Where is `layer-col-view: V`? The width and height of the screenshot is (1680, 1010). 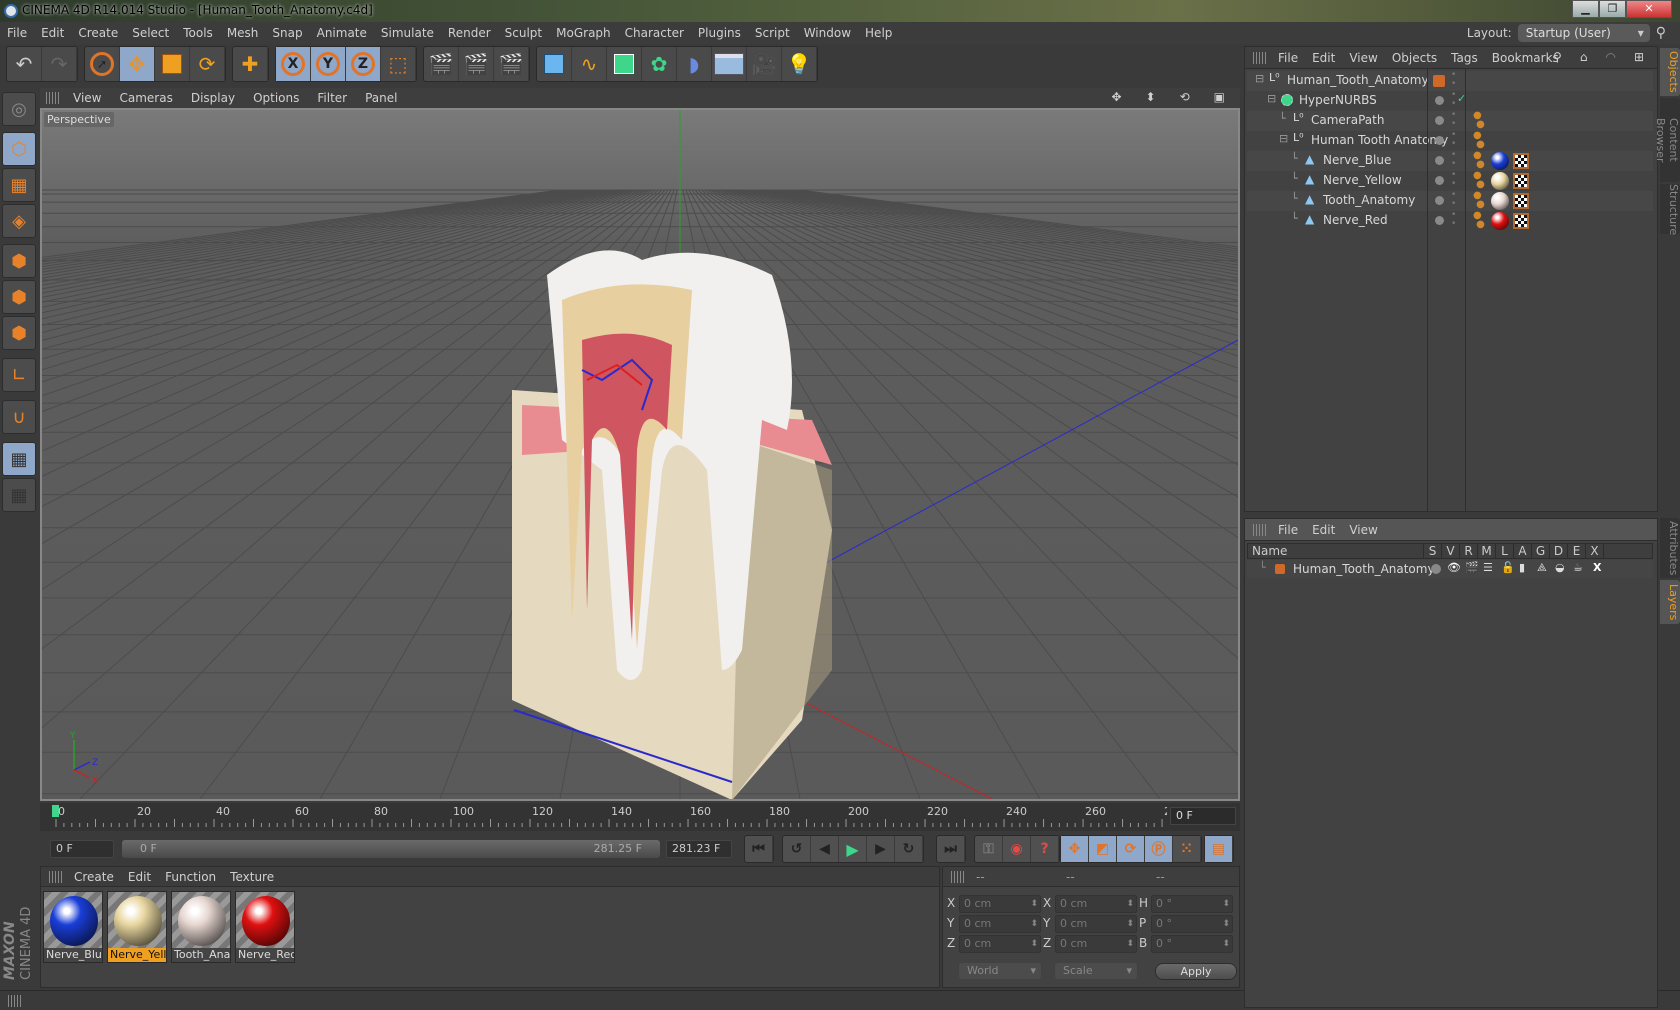 layer-col-view: V is located at coordinates (1451, 551).